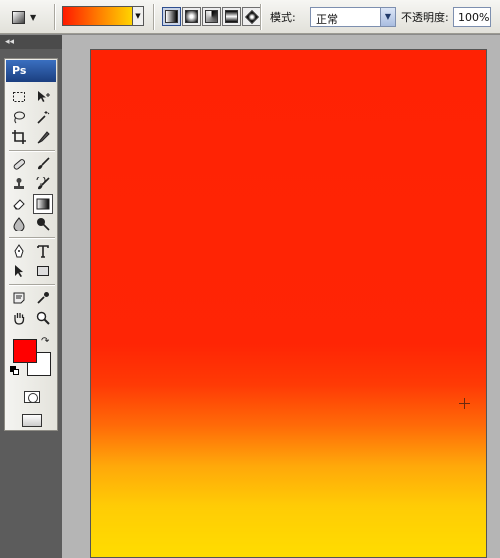 The width and height of the screenshot is (500, 558). I want to click on angle-gradient-button, so click(211, 16).